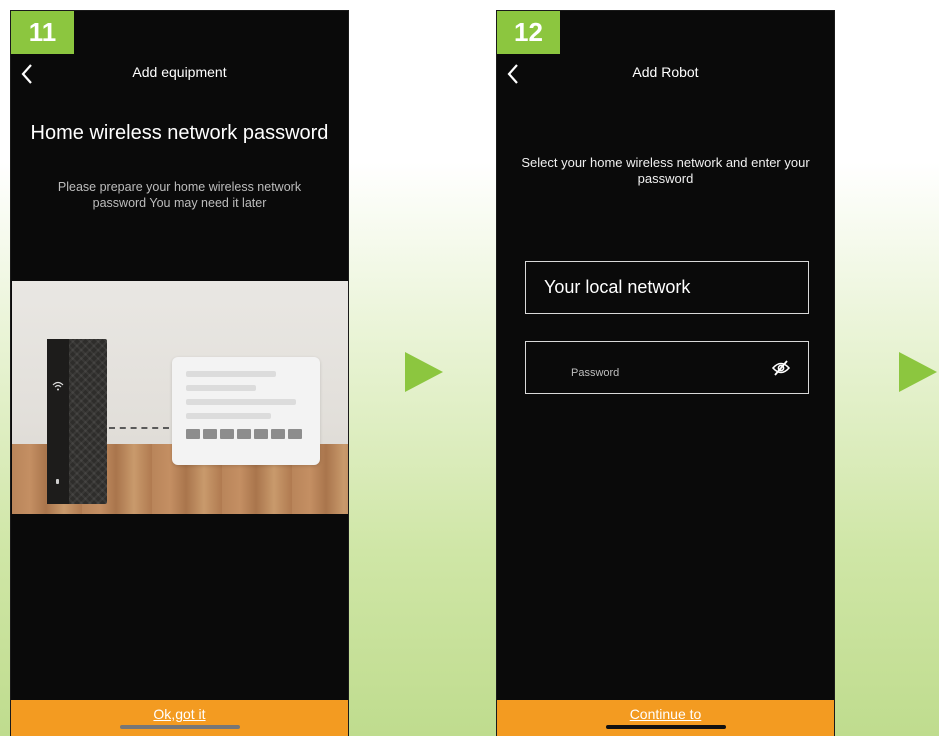 This screenshot has height=736, width=939. What do you see at coordinates (57, 481) in the screenshot?
I see `status-led` at bounding box center [57, 481].